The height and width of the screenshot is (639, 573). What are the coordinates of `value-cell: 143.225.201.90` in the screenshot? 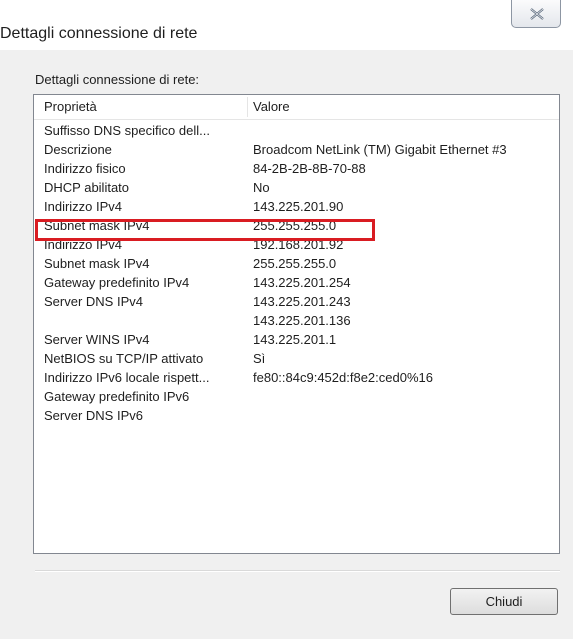 It's located at (298, 206).